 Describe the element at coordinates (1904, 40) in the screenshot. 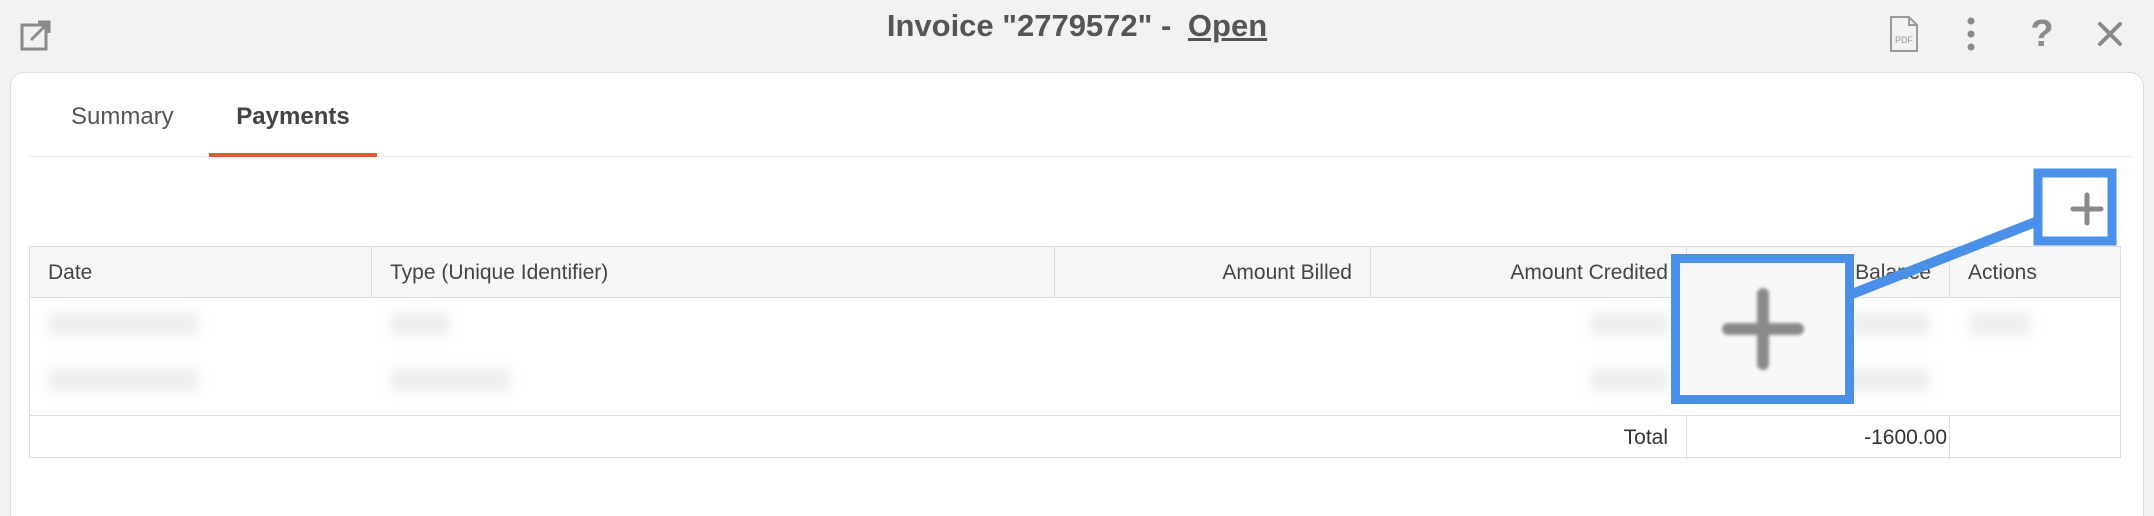

I see `pdf-icon-label: PDF` at that location.